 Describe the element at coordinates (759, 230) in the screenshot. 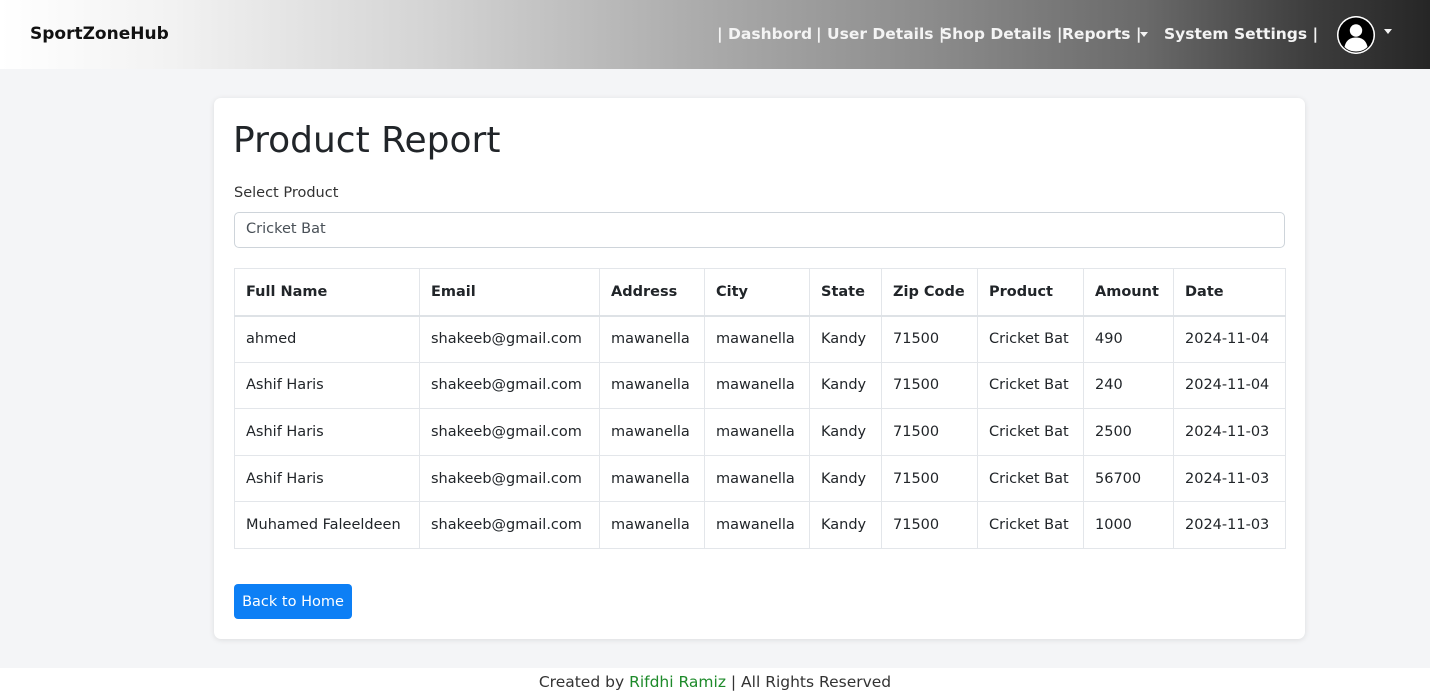

I see `product-select: Cricket Bat` at that location.